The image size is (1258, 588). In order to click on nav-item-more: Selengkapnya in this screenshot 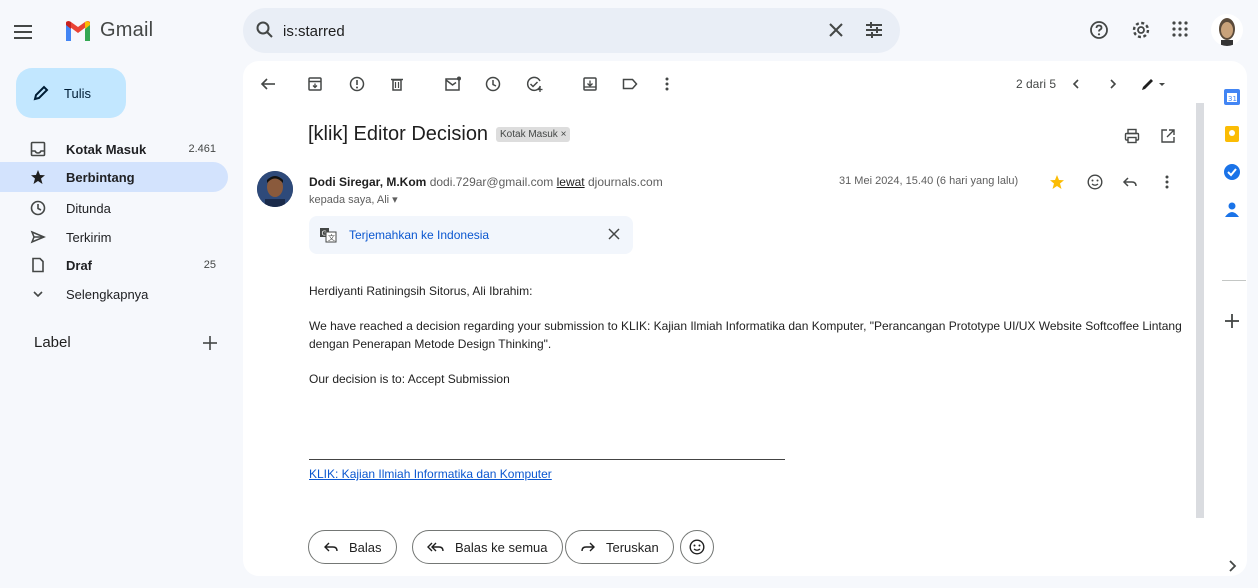, I will do `click(122, 294)`.